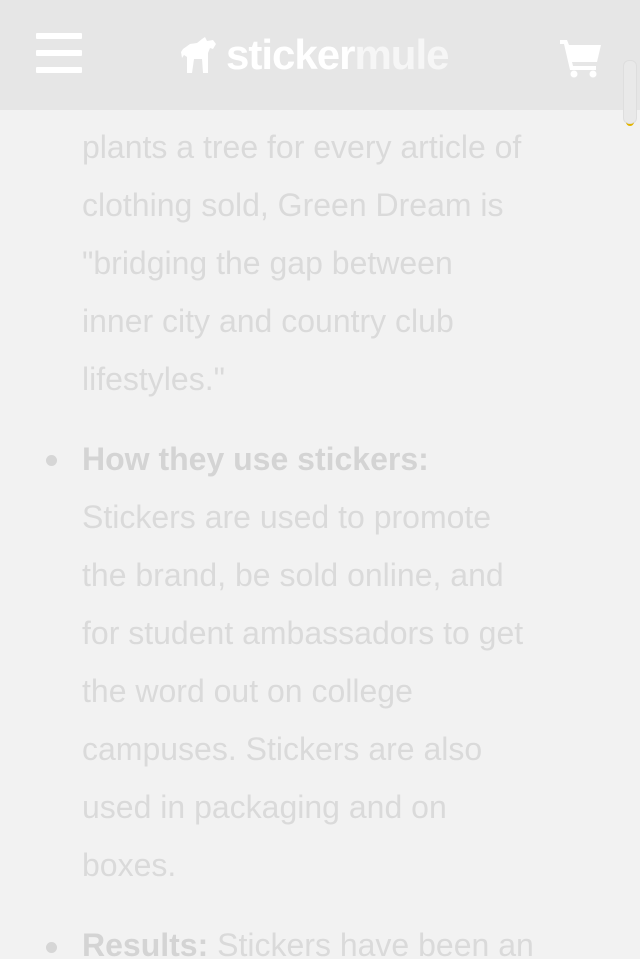 The image size is (640, 959). What do you see at coordinates (401, 54) in the screenshot?
I see `brand-name-mule: mule` at bounding box center [401, 54].